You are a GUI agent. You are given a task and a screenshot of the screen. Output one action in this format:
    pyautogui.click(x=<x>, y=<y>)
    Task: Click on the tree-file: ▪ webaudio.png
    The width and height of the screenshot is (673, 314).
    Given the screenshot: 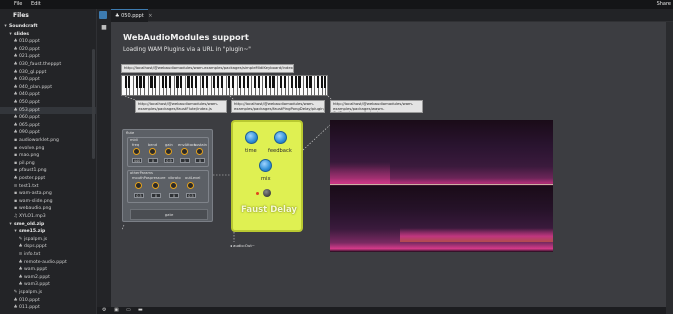 What is the action you would take?
    pyautogui.click(x=25, y=209)
    